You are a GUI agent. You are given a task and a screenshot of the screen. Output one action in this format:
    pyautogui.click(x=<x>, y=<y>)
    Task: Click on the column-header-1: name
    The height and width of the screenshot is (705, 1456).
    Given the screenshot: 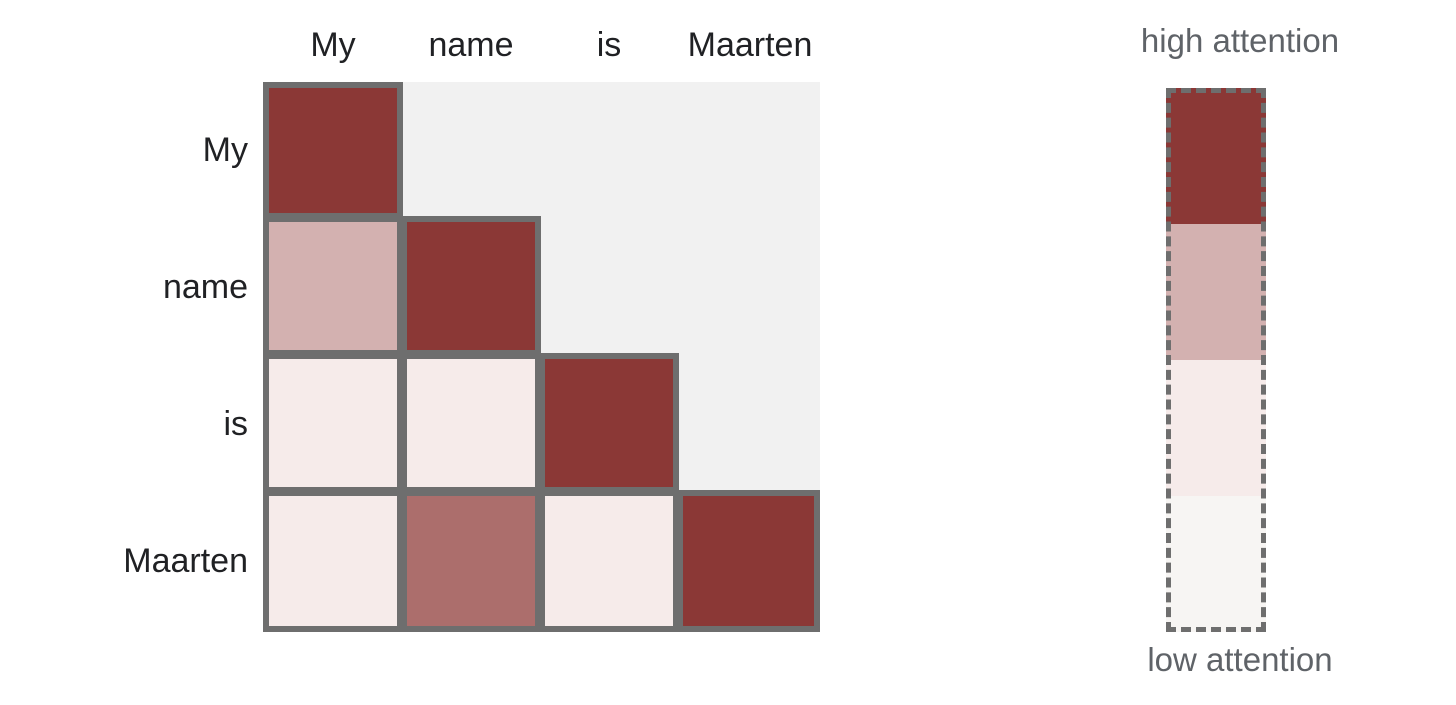 What is the action you would take?
    pyautogui.click(x=471, y=45)
    